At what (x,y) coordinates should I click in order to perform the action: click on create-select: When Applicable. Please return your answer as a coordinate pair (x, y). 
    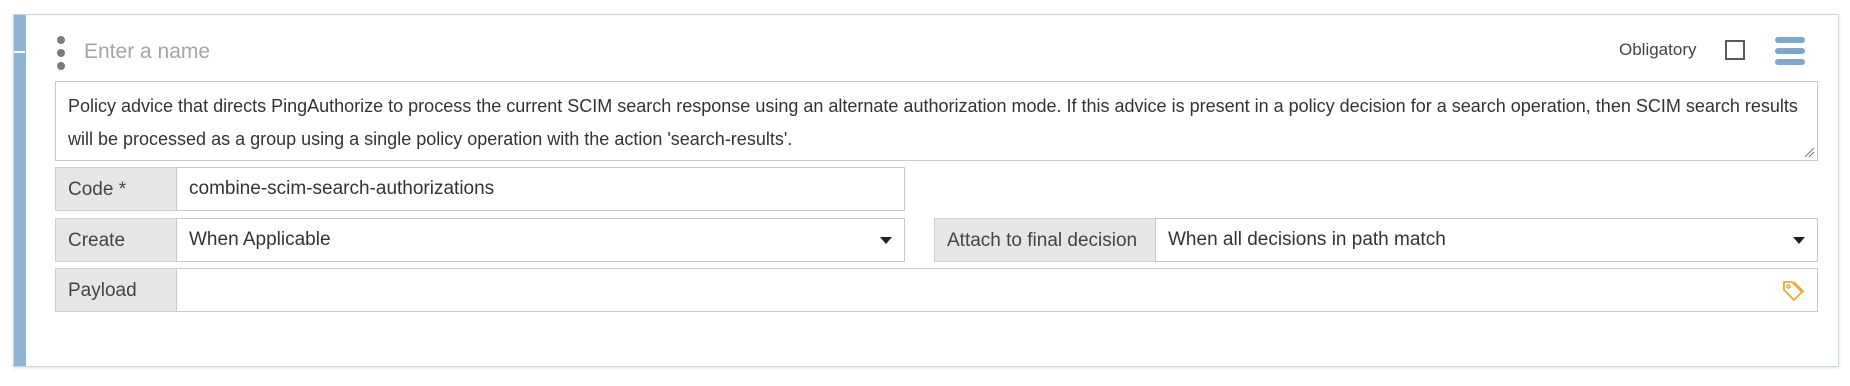
    Looking at the image, I should click on (540, 240).